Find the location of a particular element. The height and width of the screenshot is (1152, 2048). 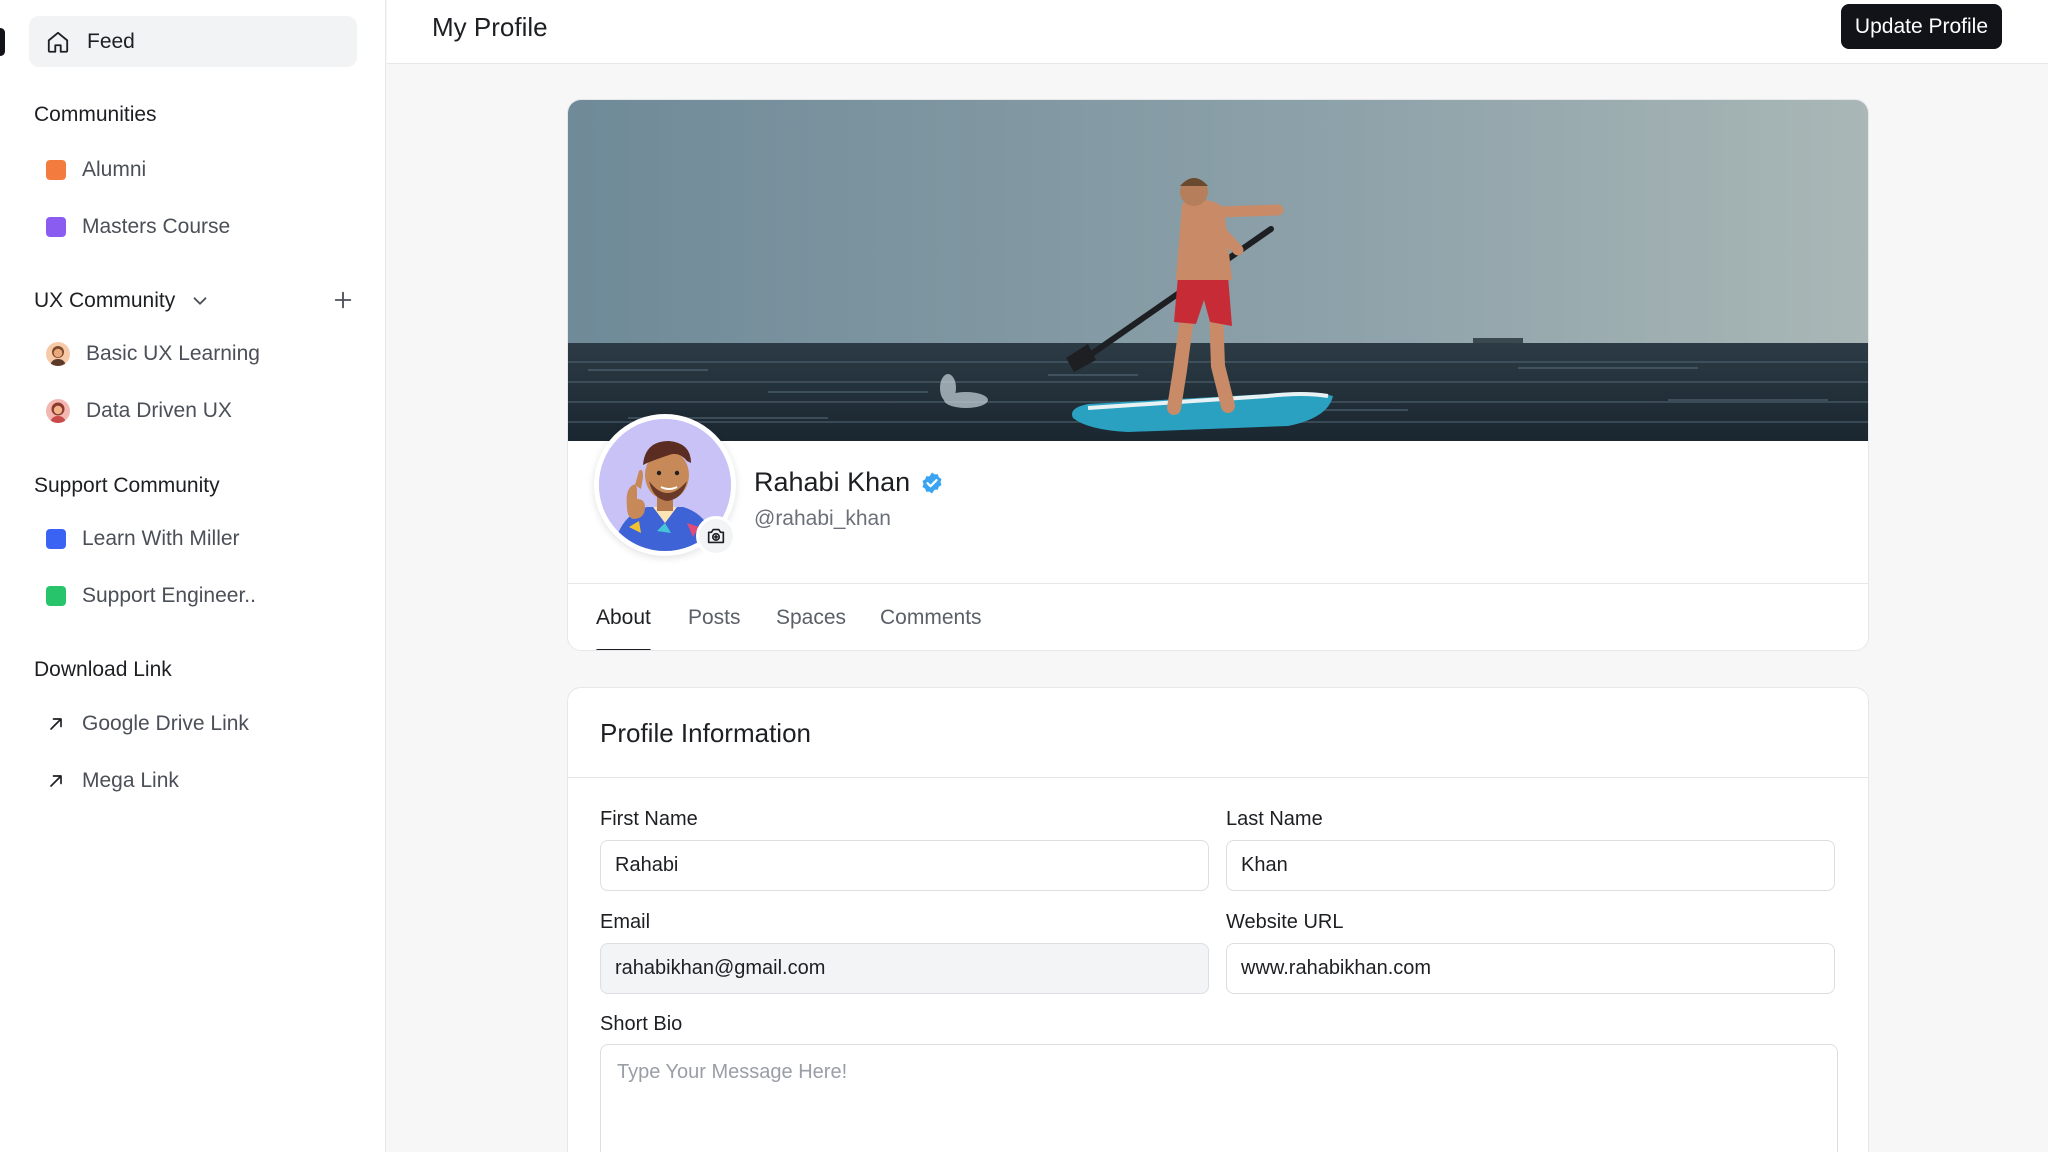

last-name-label: Last Name is located at coordinates (1274, 819).